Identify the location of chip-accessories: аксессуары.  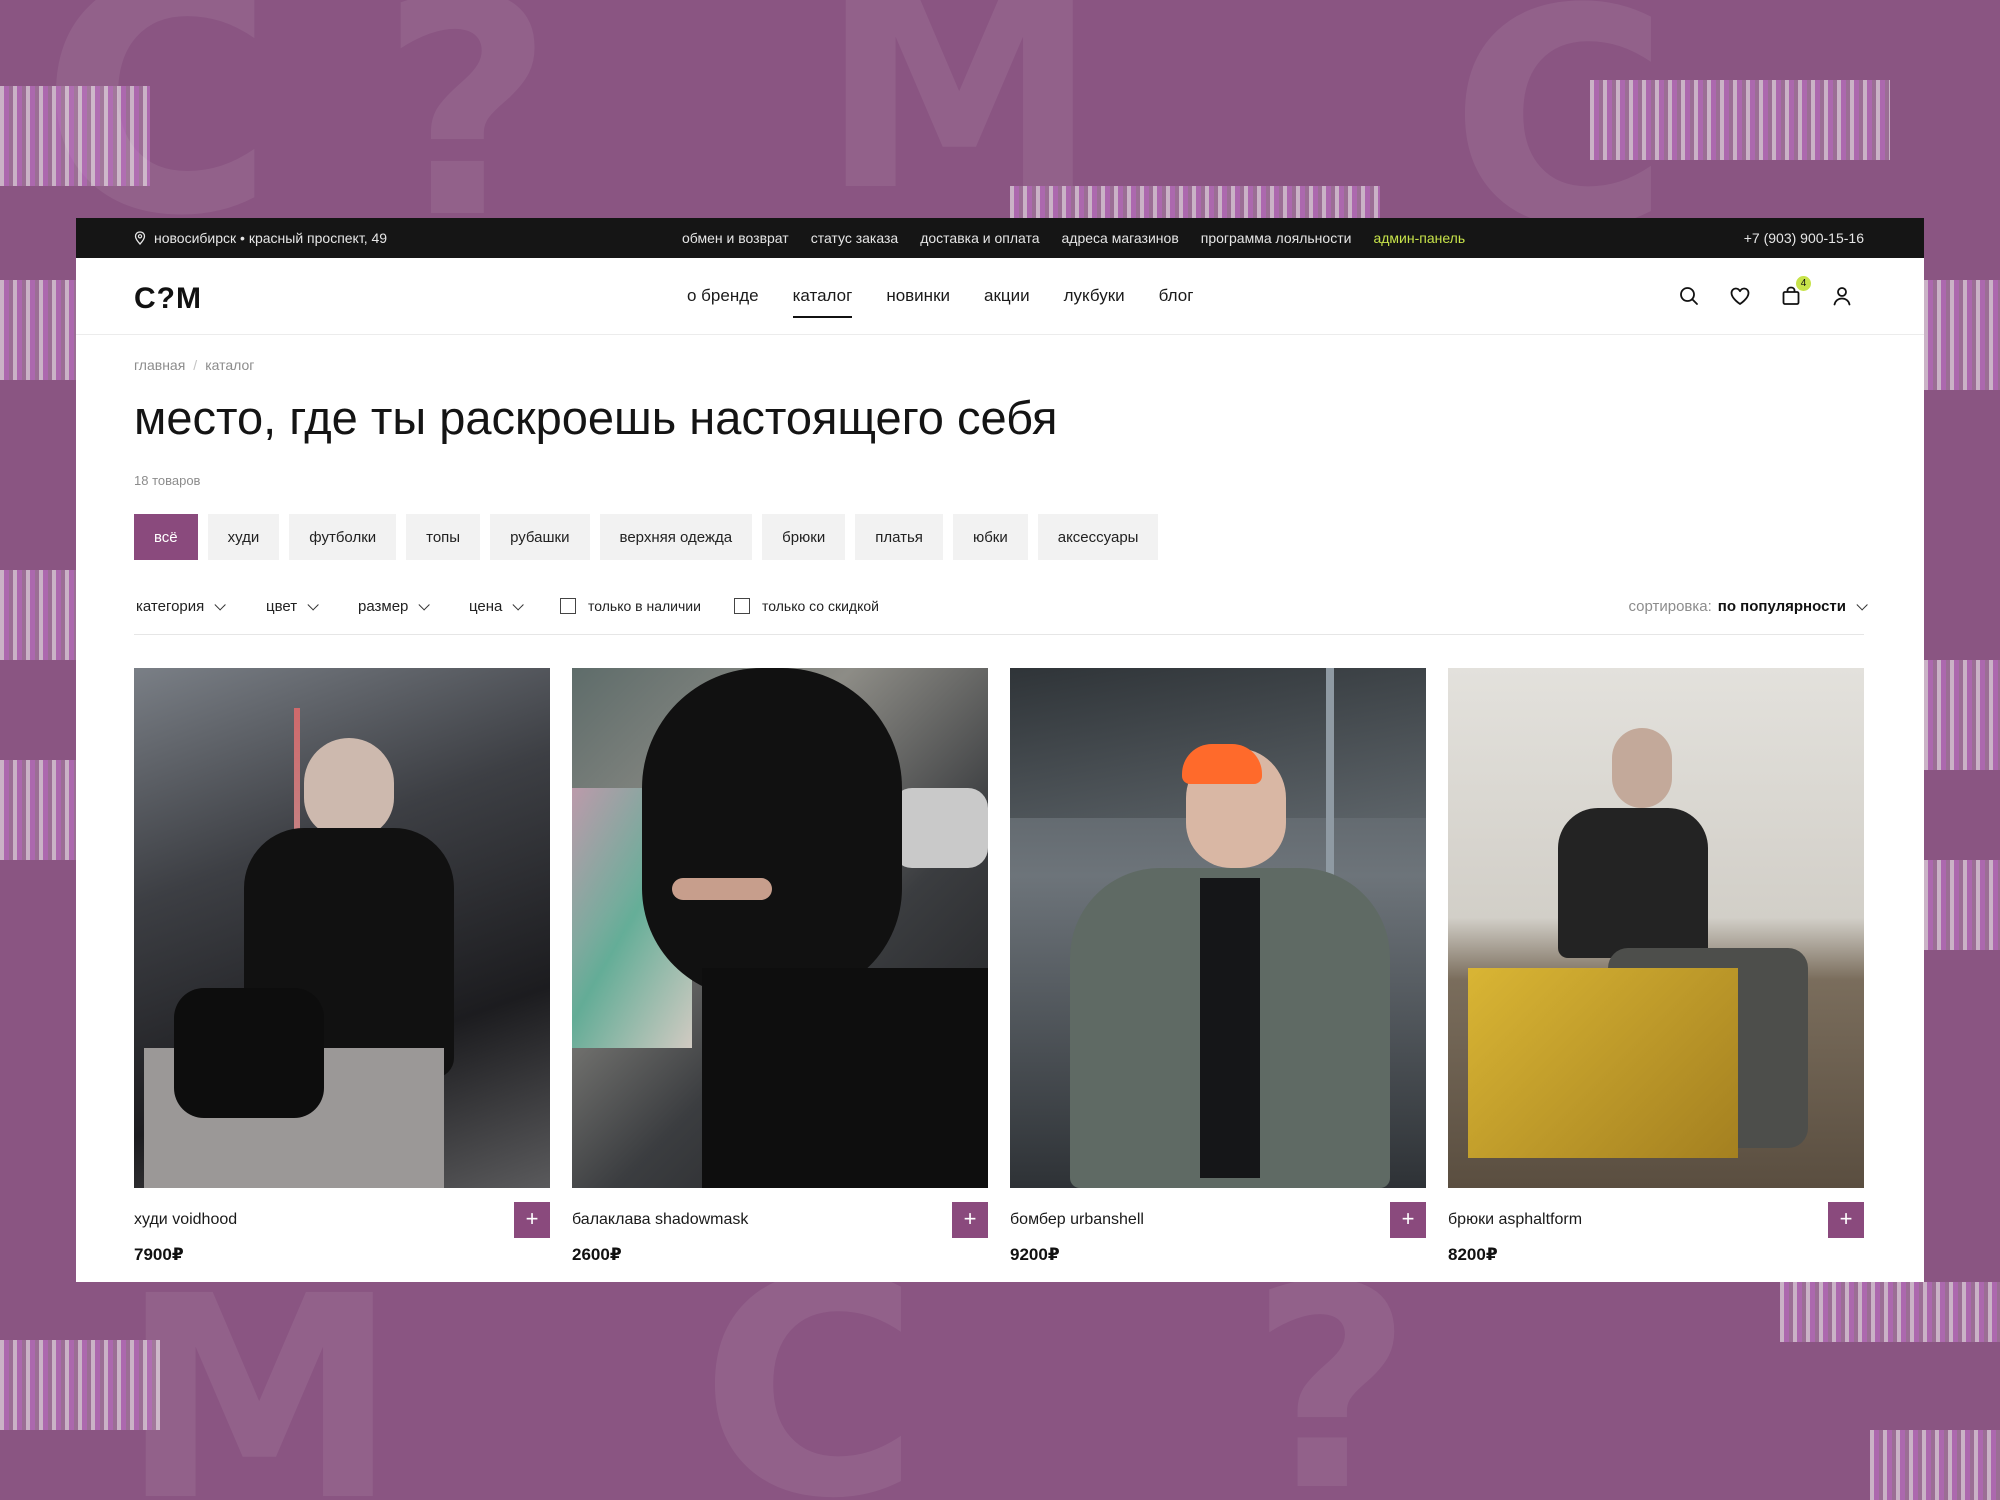
(1098, 537).